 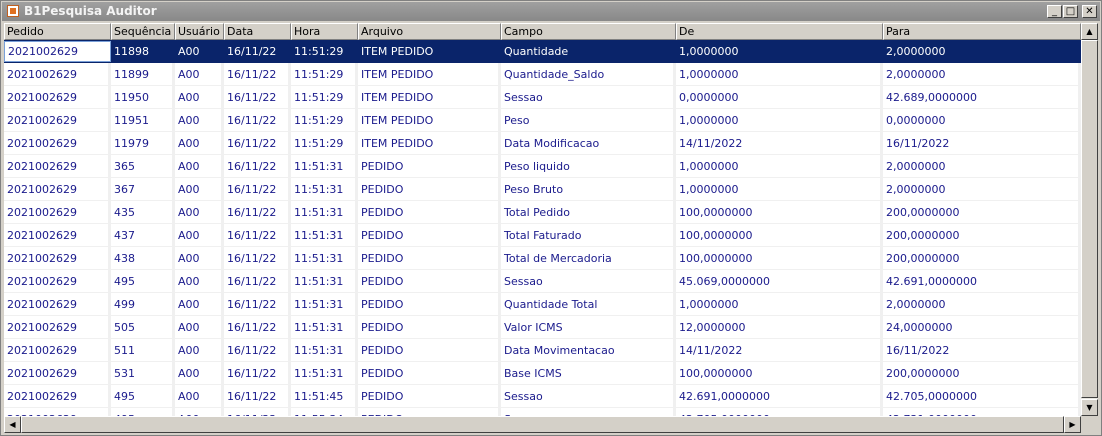 What do you see at coordinates (143, 212) in the screenshot?
I see `table-cell: 435` at bounding box center [143, 212].